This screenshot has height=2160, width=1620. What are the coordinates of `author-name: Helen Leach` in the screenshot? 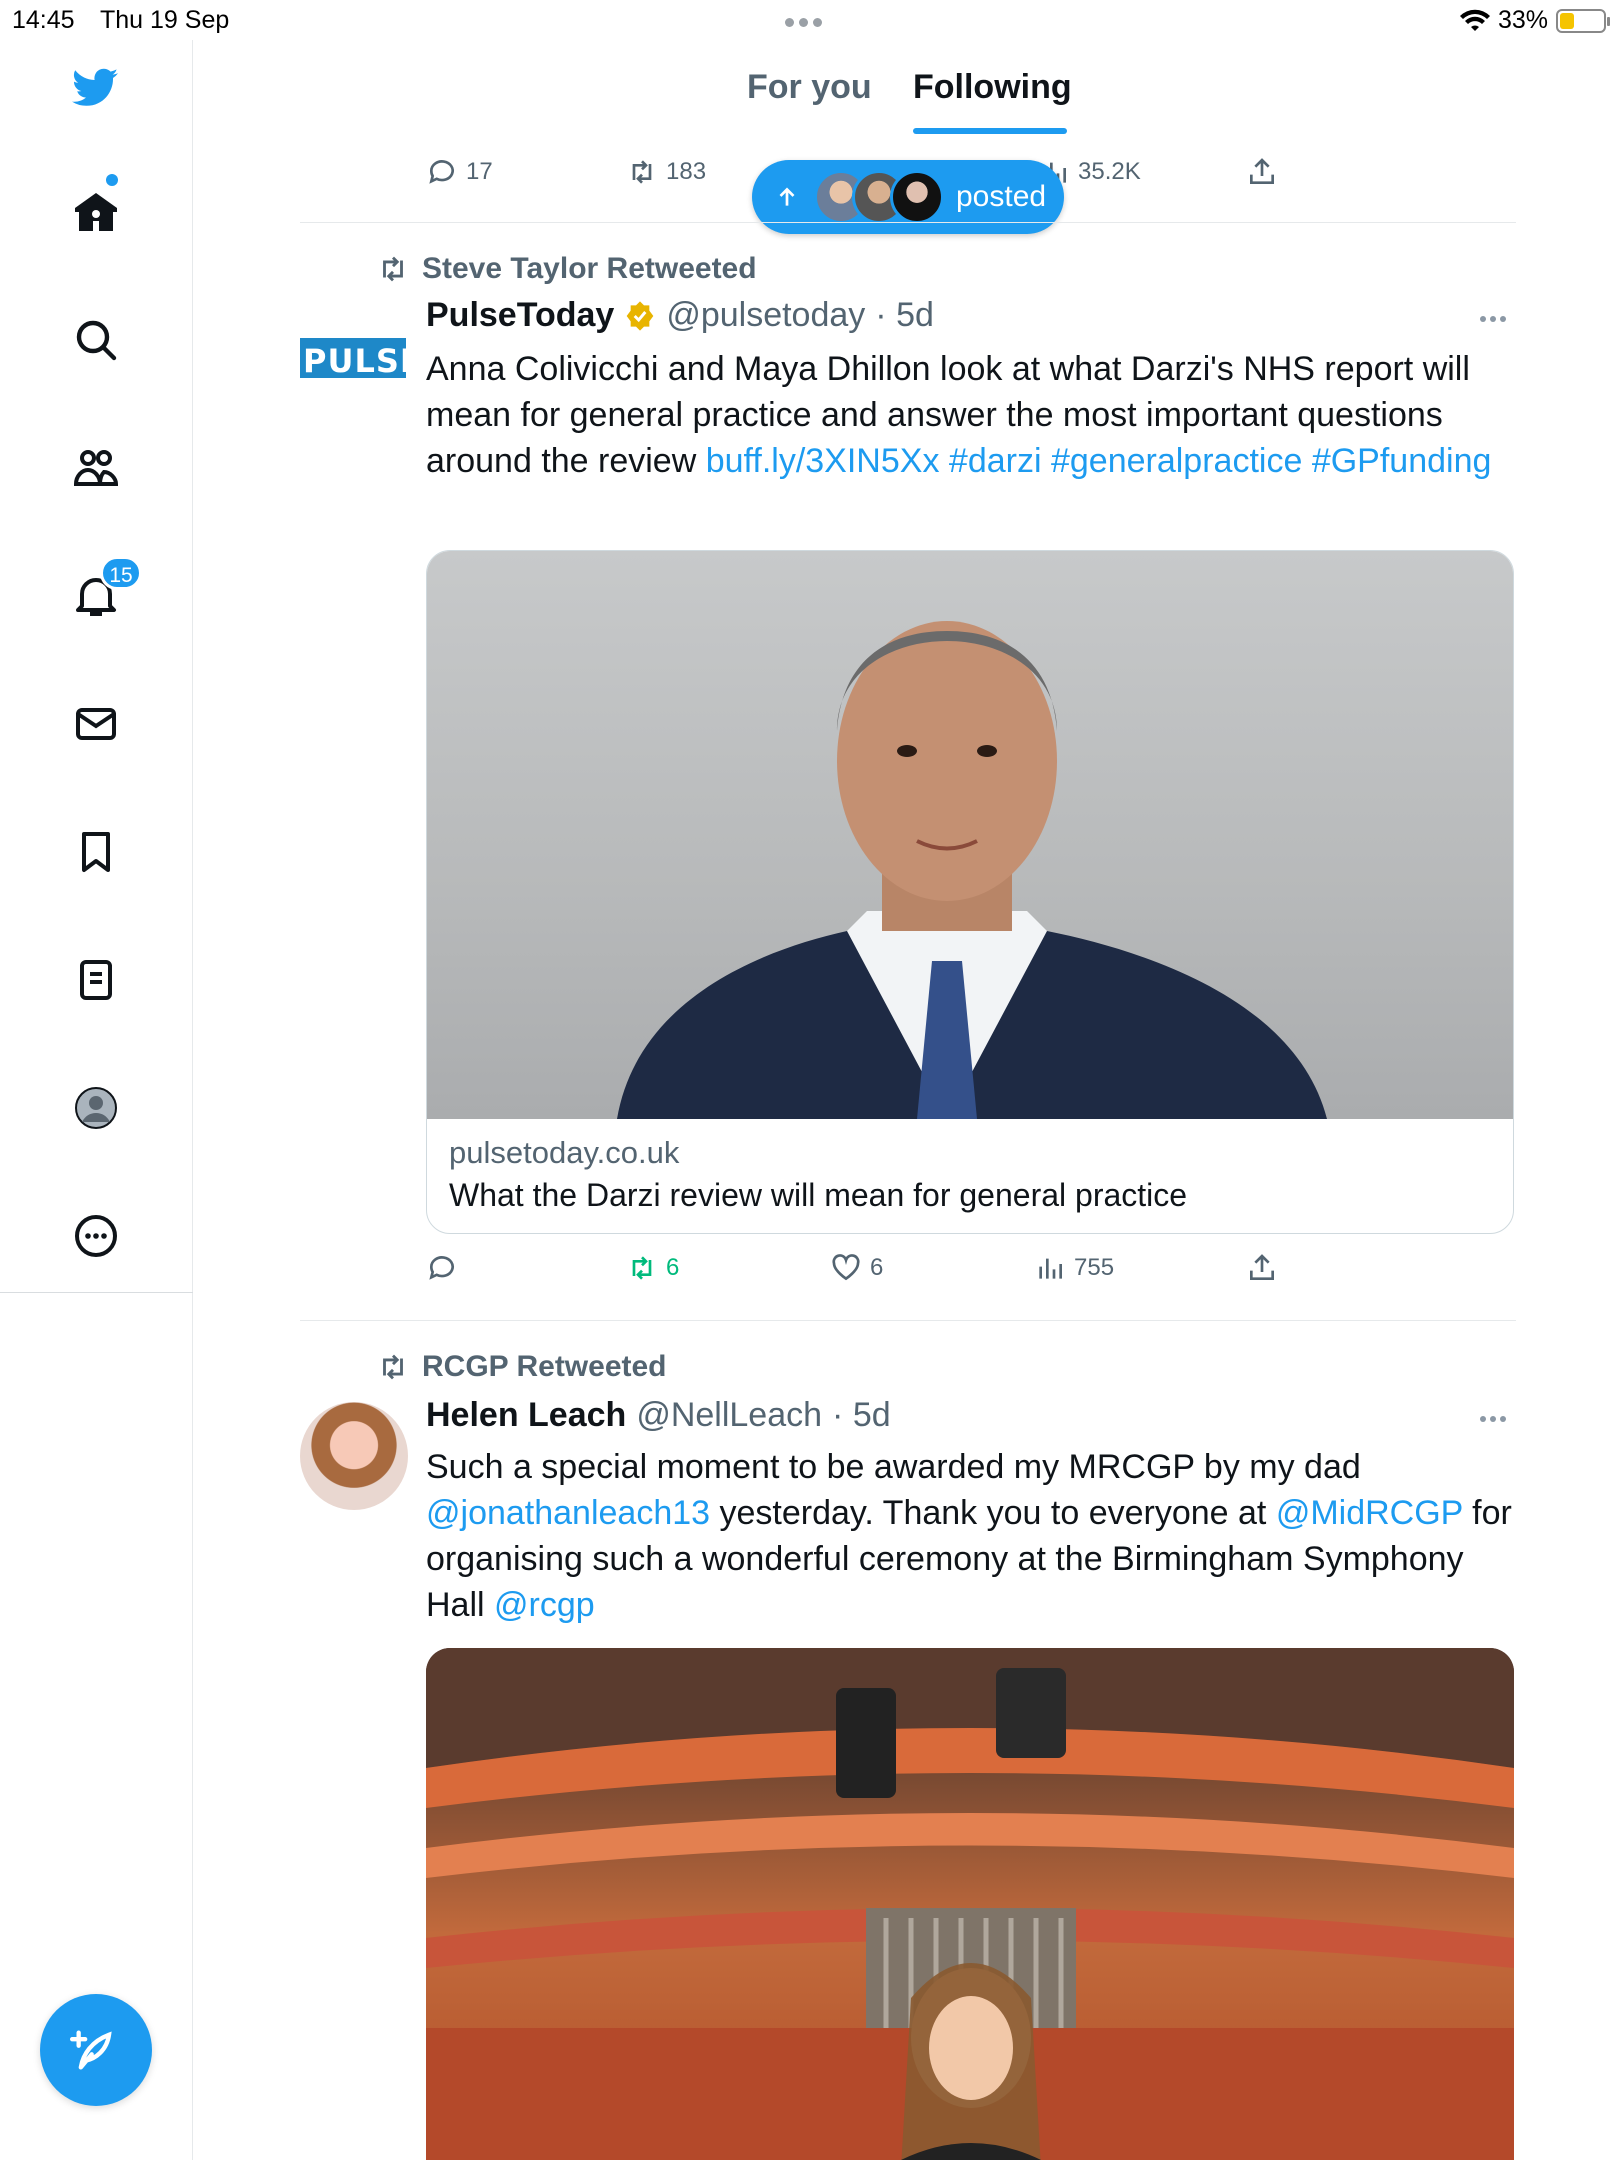 It's located at (526, 1415).